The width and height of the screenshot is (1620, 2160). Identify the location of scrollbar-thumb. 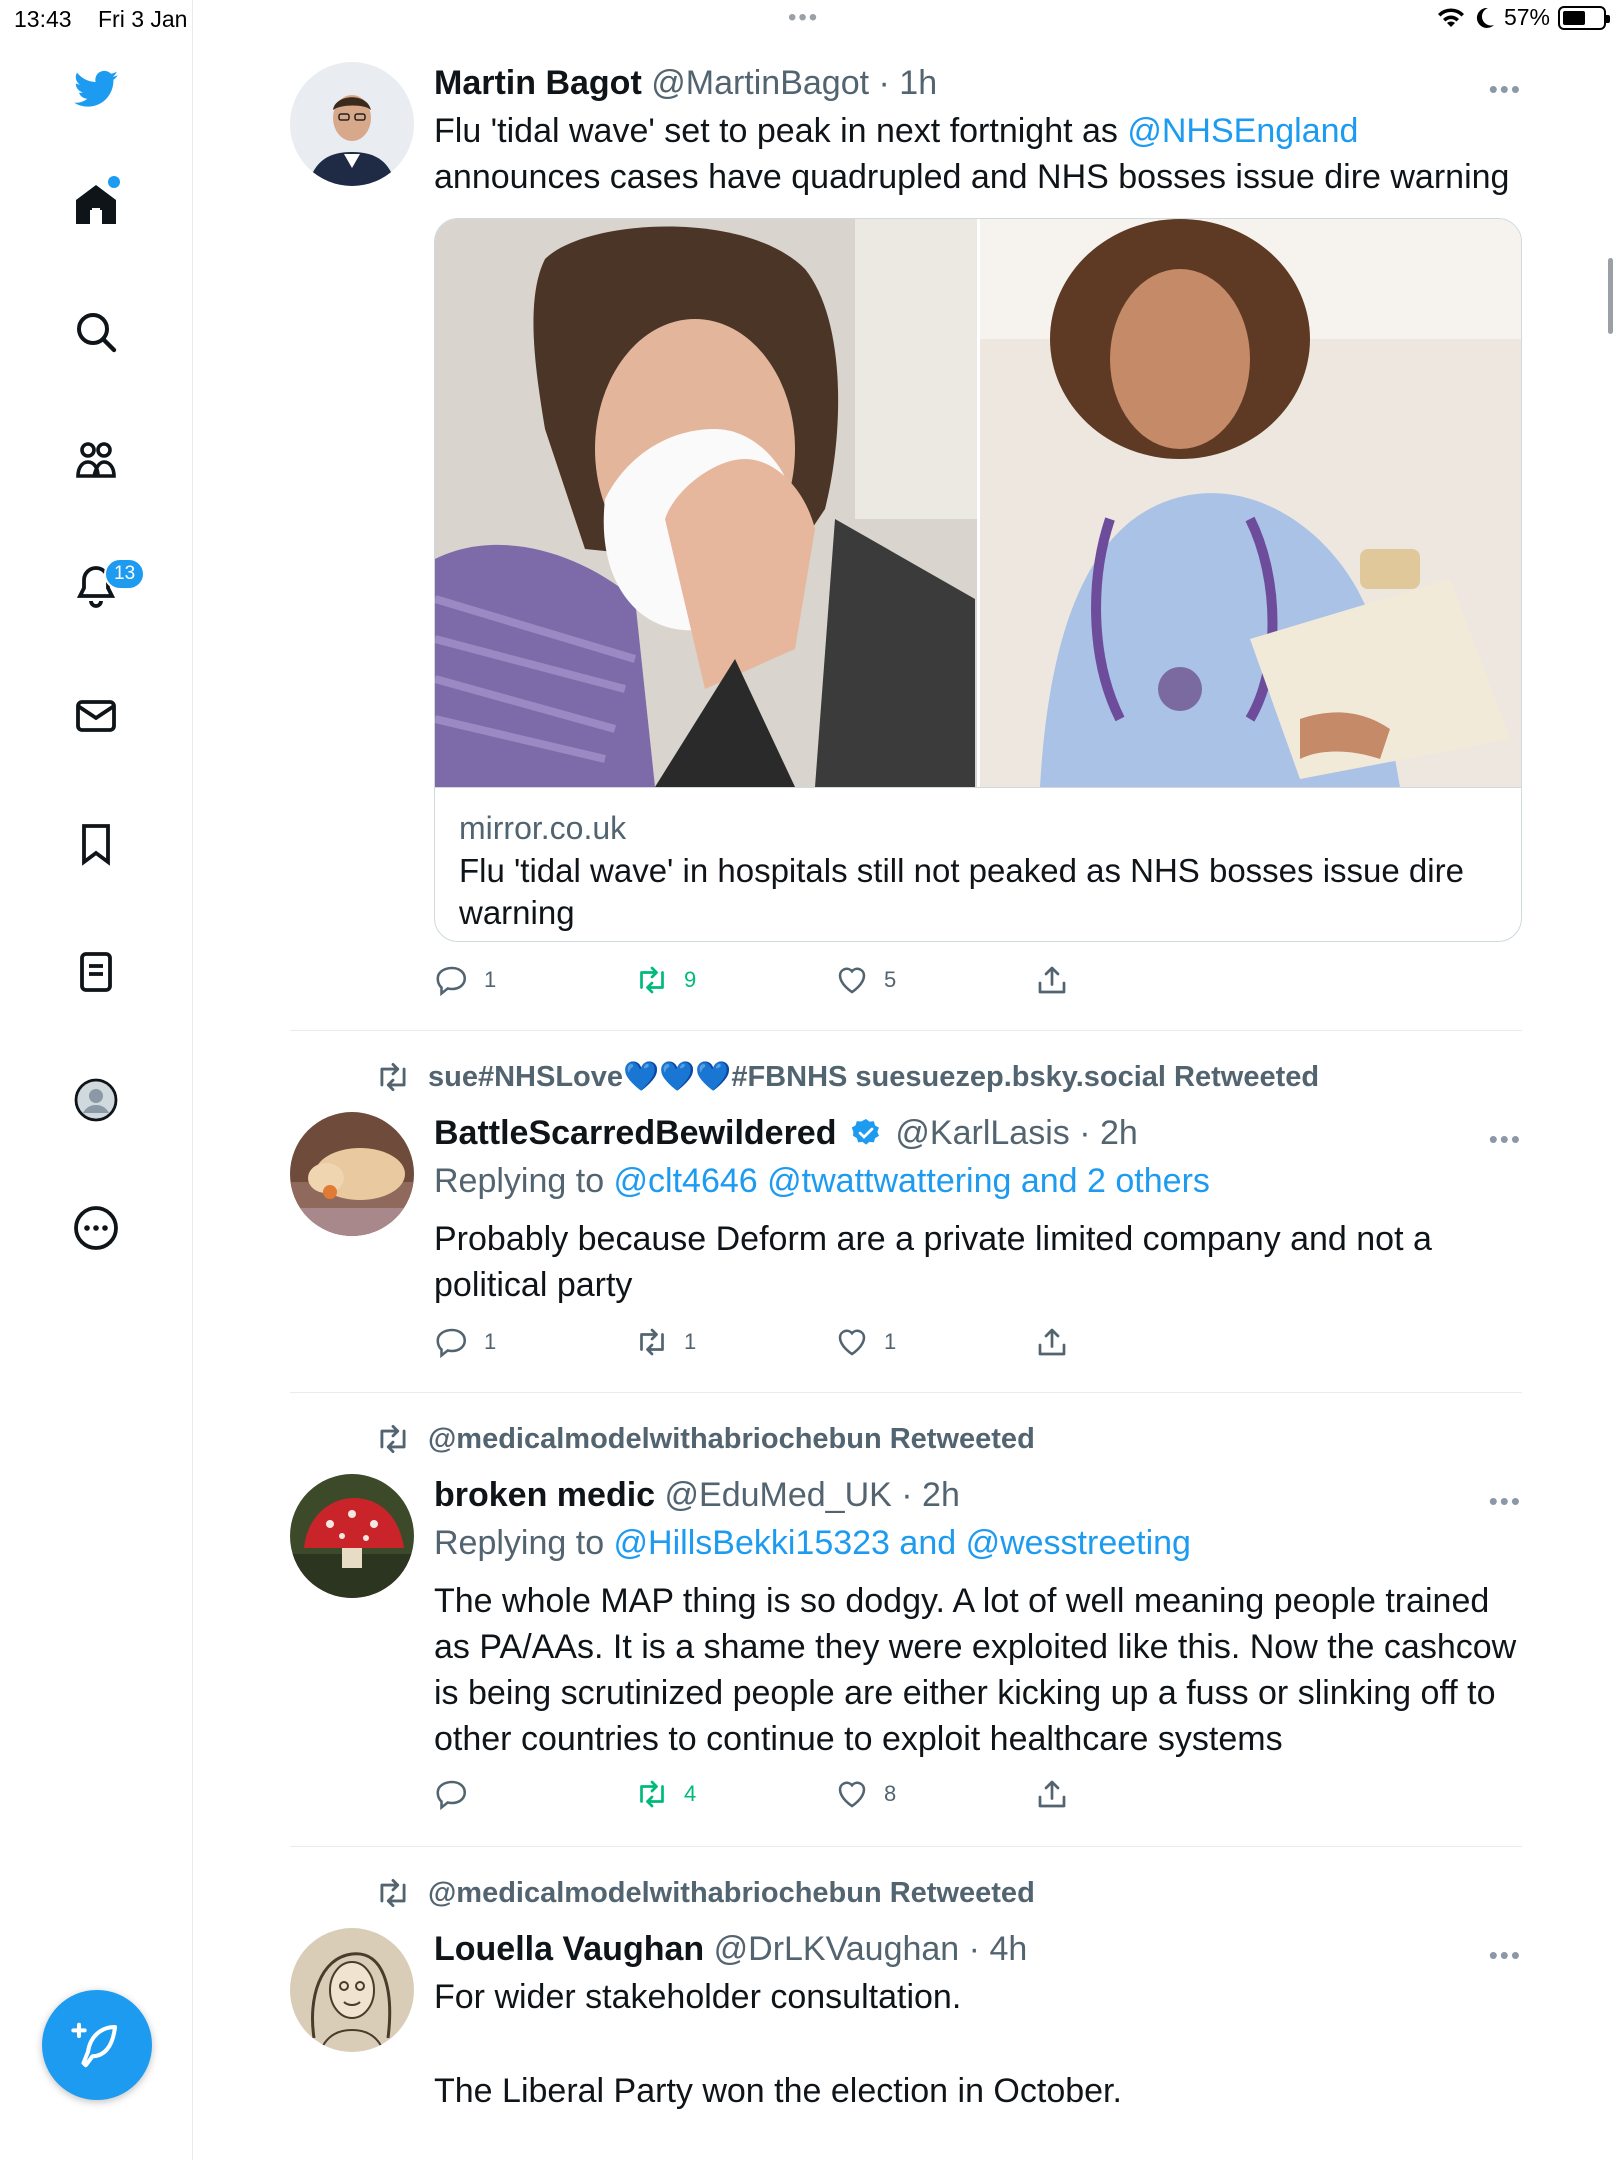
(1610, 296).